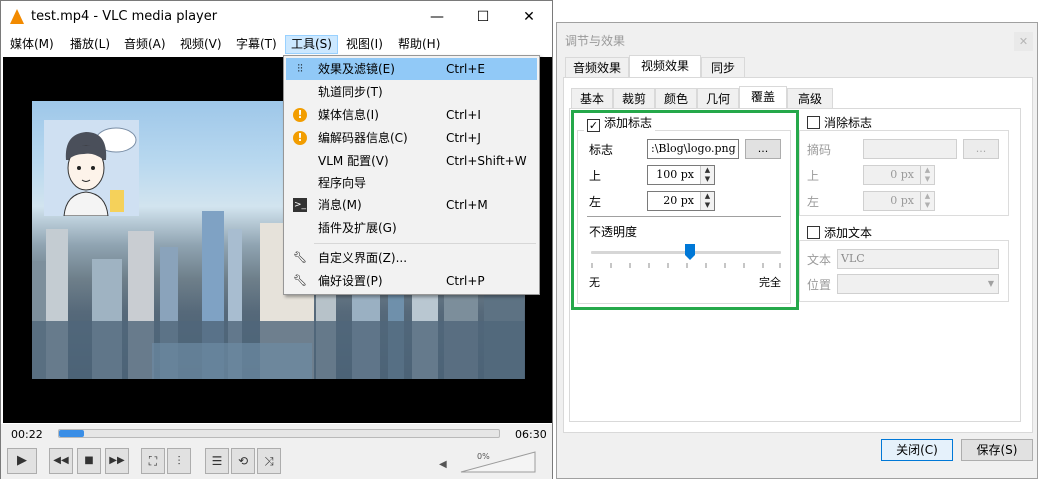  Describe the element at coordinates (340, 205) in the screenshot. I see `menu-item-label: 消息(M)` at that location.